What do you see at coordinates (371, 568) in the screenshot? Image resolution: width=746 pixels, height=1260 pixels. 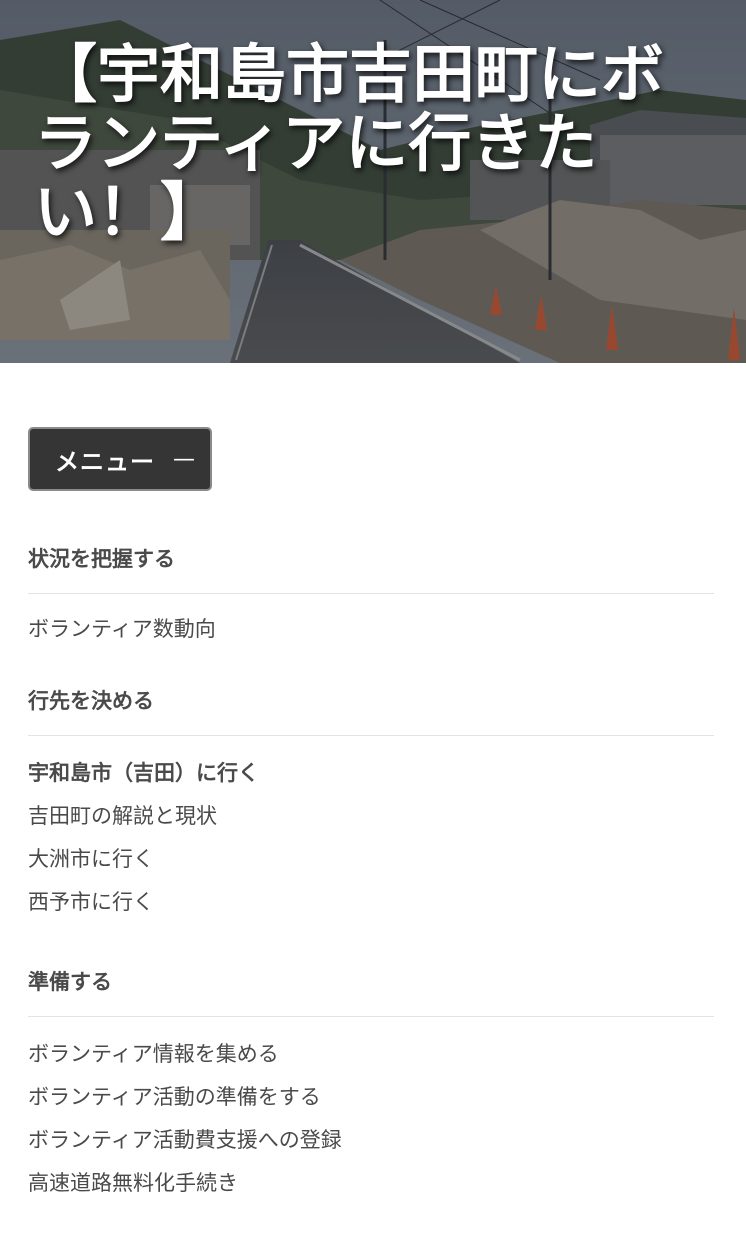 I see `section-heading: 状況を把握する` at bounding box center [371, 568].